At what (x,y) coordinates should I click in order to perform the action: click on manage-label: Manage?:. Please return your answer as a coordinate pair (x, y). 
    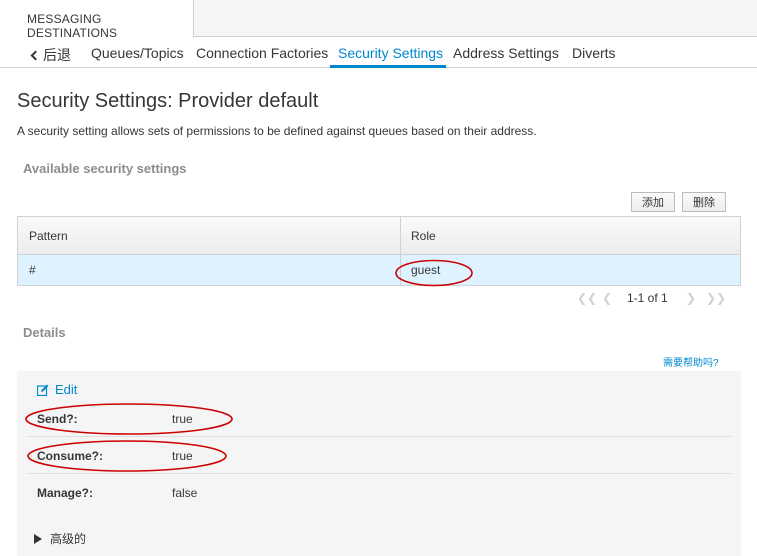
    Looking at the image, I should click on (65, 493).